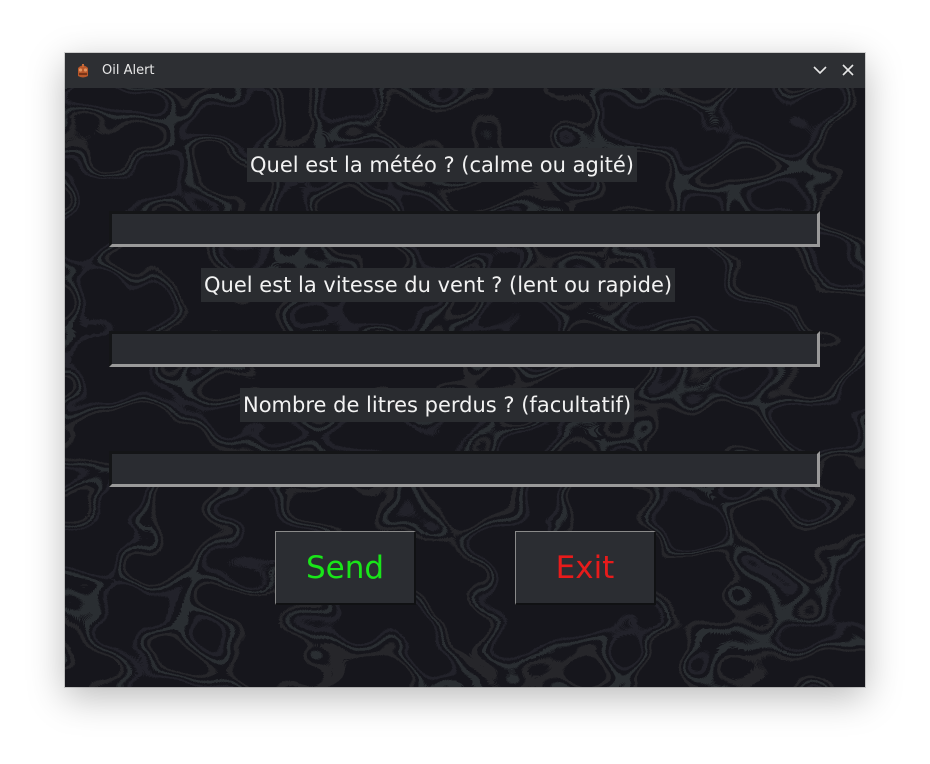 The width and height of the screenshot is (930, 764). I want to click on liters-lost-label: Nombre de litres perdus ? (facultatif), so click(437, 405).